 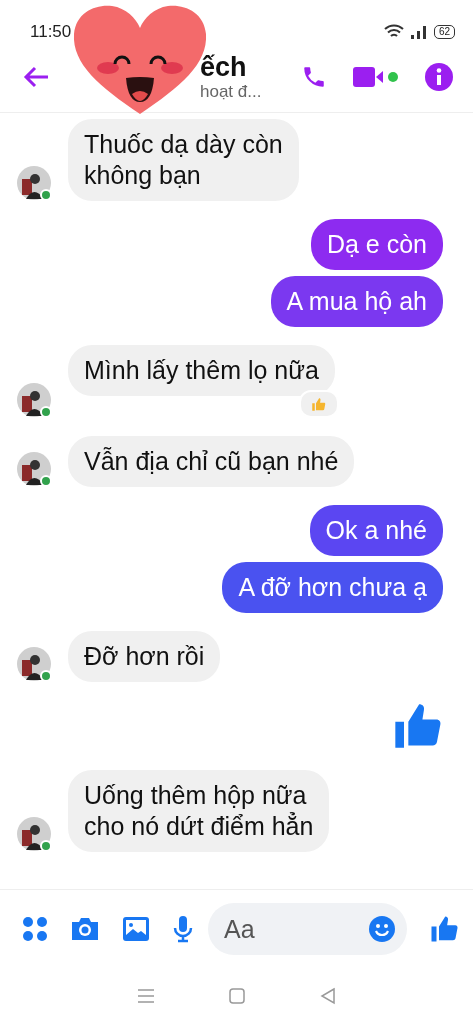 I want to click on message-bubble: Thuốc dạ dày còn không bạn, so click(x=183, y=160).